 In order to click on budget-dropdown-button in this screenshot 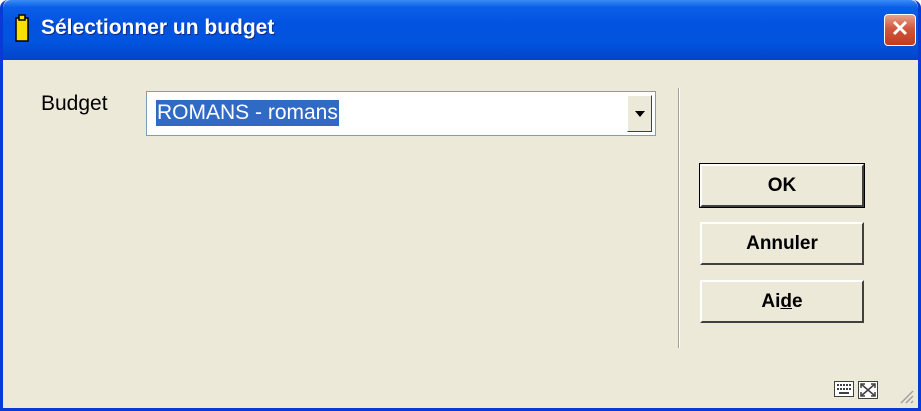, I will do `click(639, 113)`.